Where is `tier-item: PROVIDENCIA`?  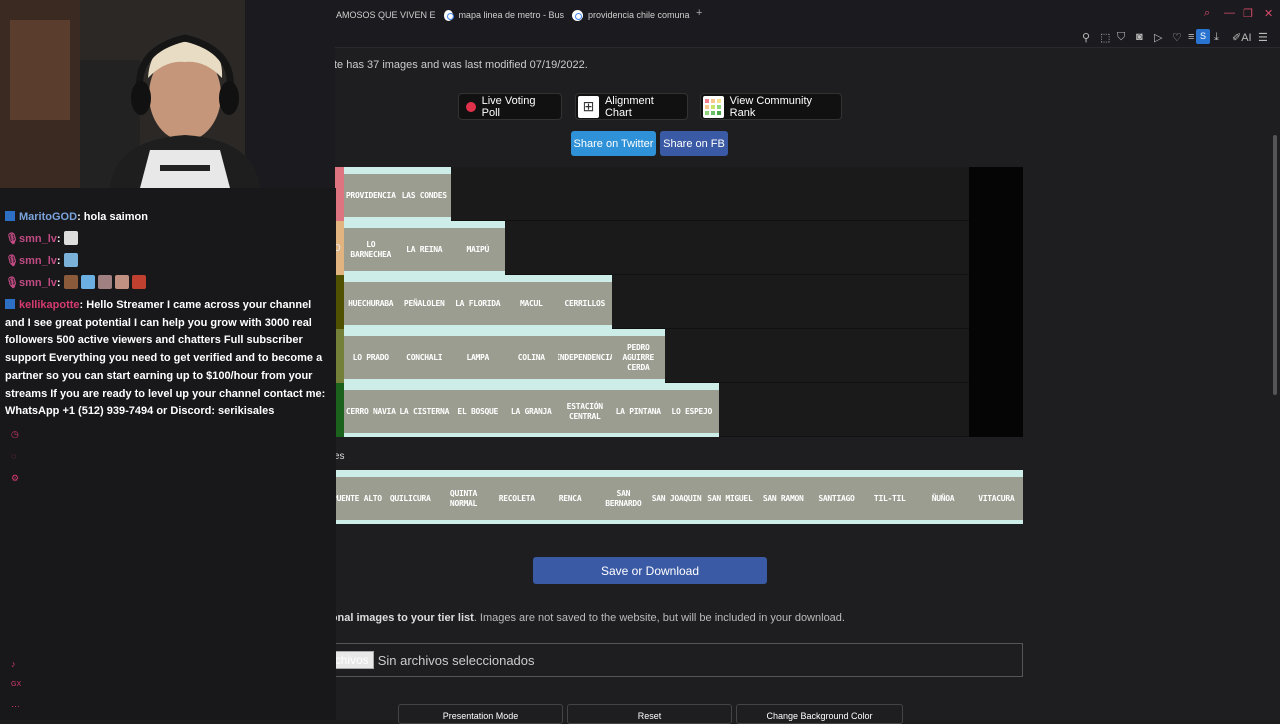
tier-item: PROVIDENCIA is located at coordinates (371, 194).